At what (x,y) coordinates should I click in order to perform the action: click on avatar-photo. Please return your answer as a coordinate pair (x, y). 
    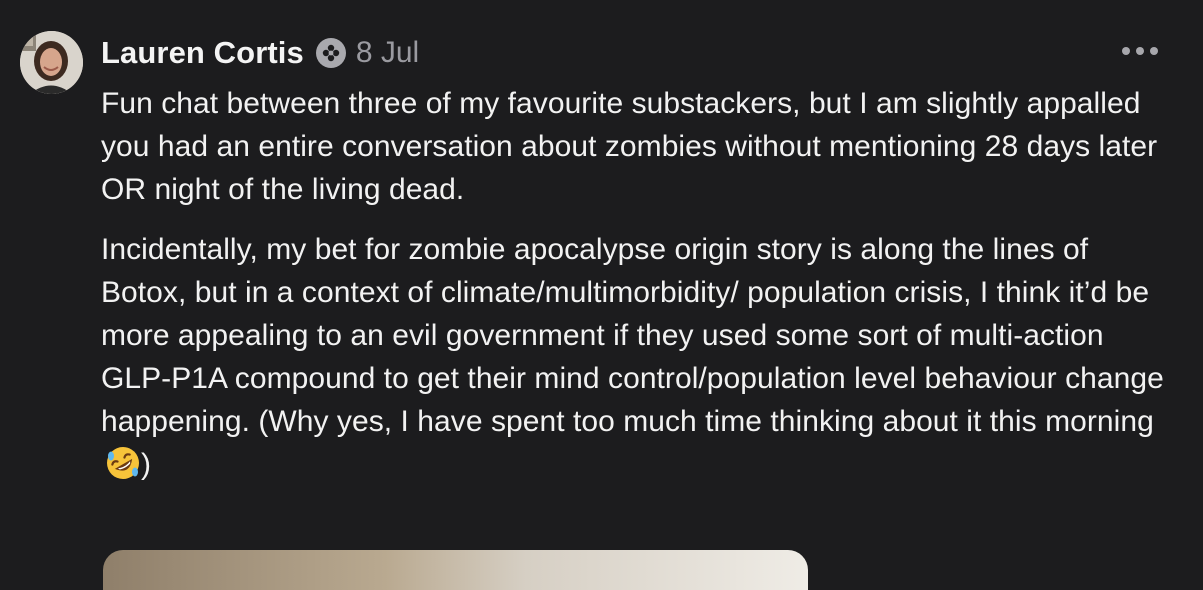
    Looking at the image, I should click on (51, 62).